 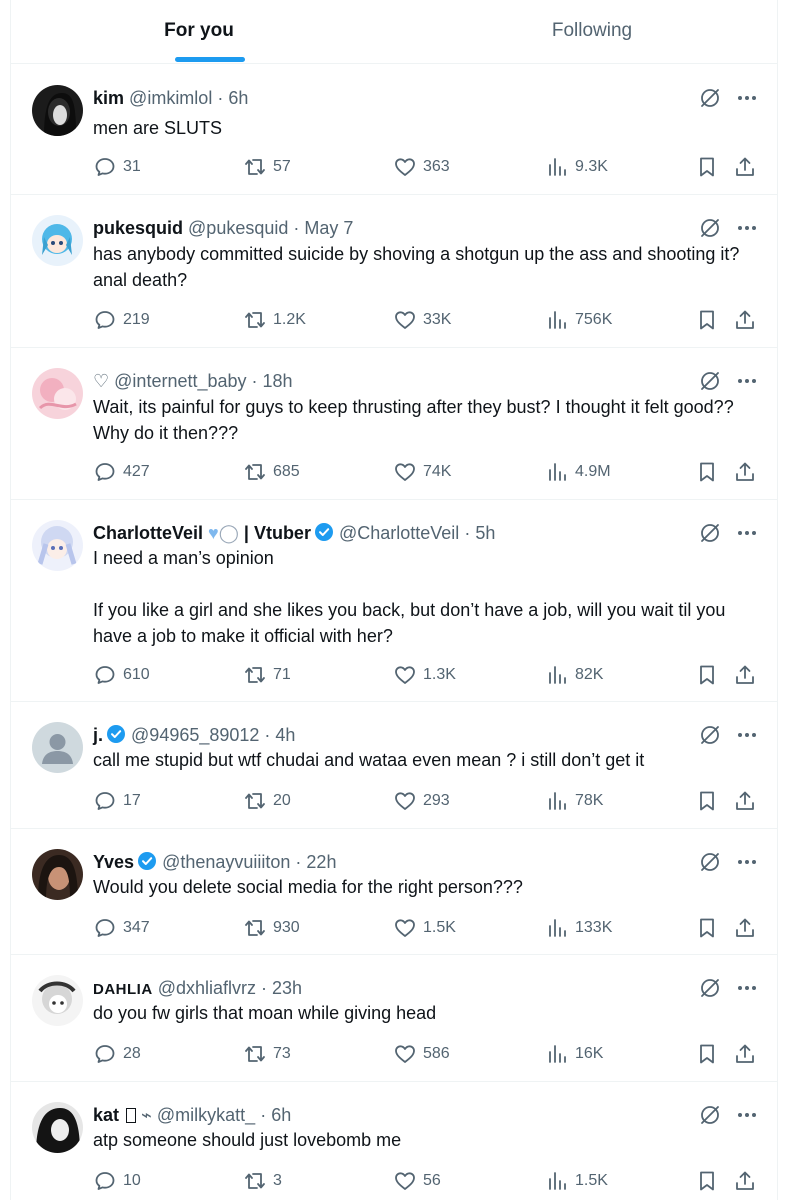 What do you see at coordinates (206, 1115) in the screenshot?
I see `handle: @milkykatt_` at bounding box center [206, 1115].